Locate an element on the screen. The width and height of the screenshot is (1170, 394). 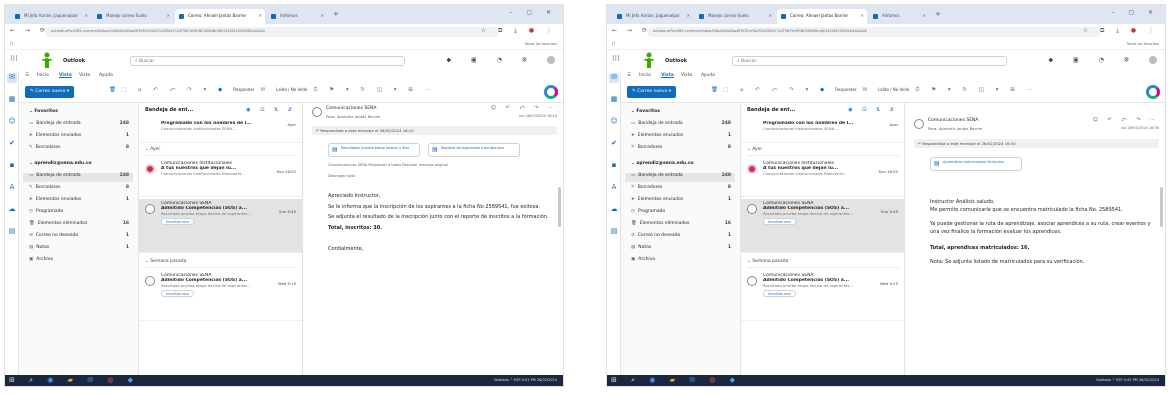
folder-item: ▤ Notas 1 is located at coordinates (81, 249).